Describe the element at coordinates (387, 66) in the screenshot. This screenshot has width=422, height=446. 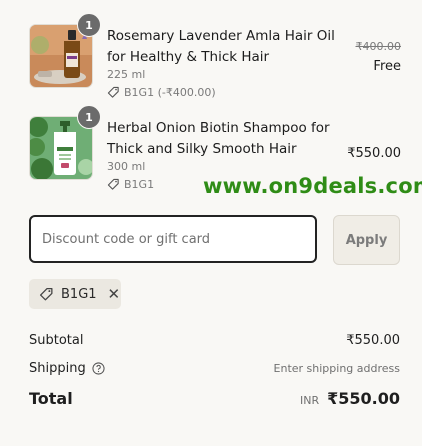
I see `final-price: Free` at that location.